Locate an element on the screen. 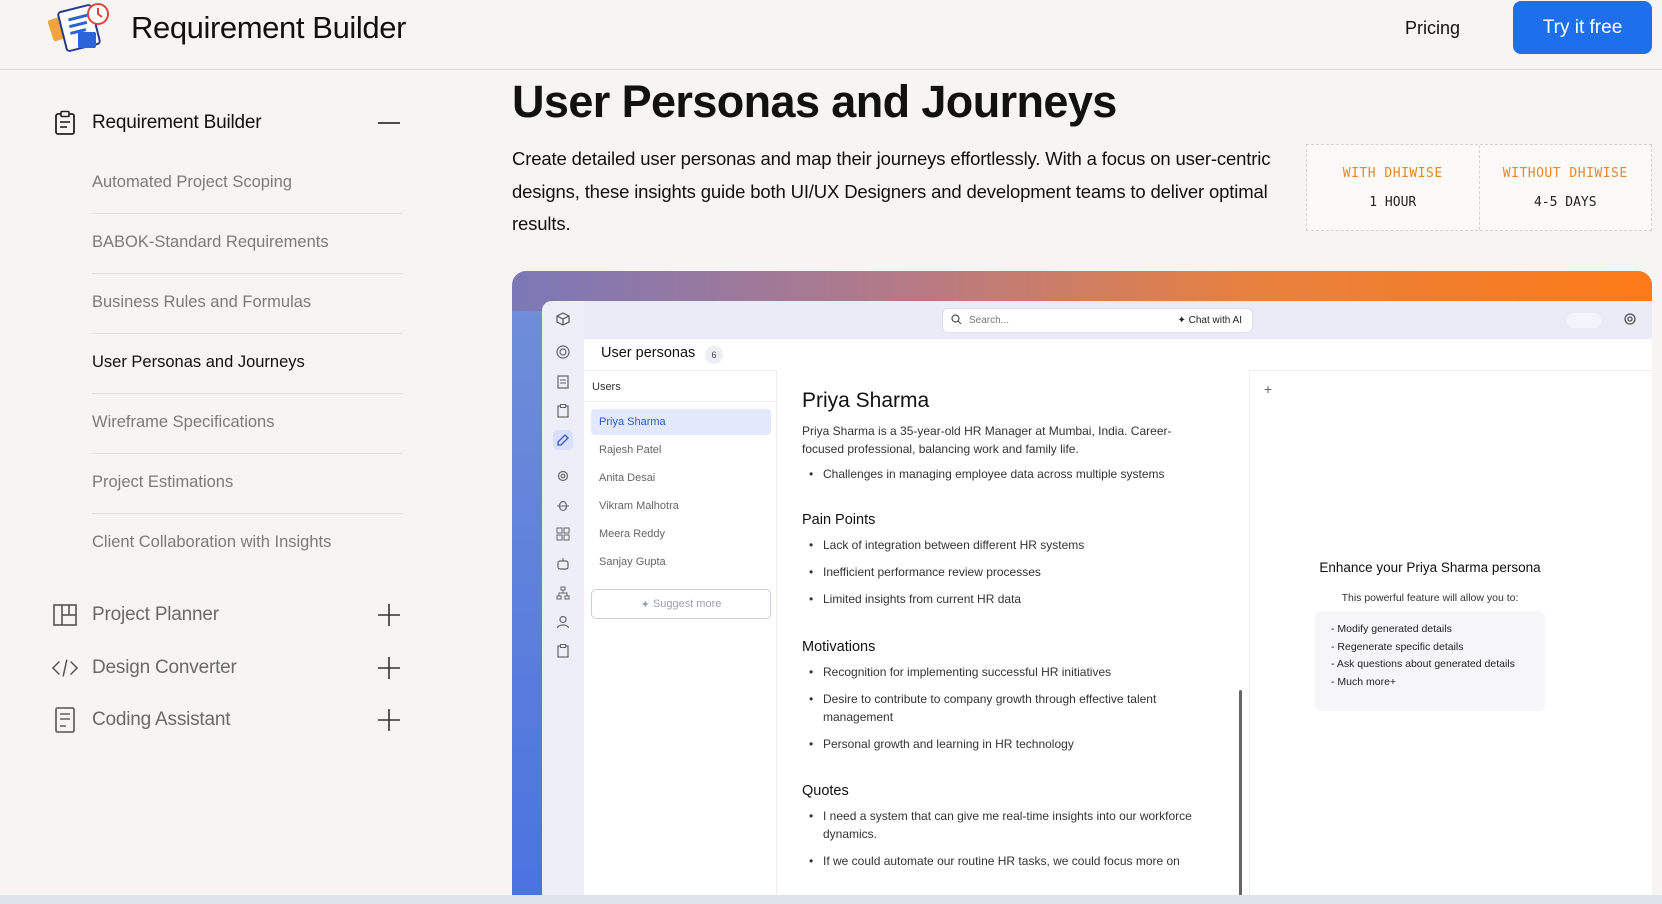 This screenshot has width=1662, height=904. settings-icon is located at coordinates (563, 476).